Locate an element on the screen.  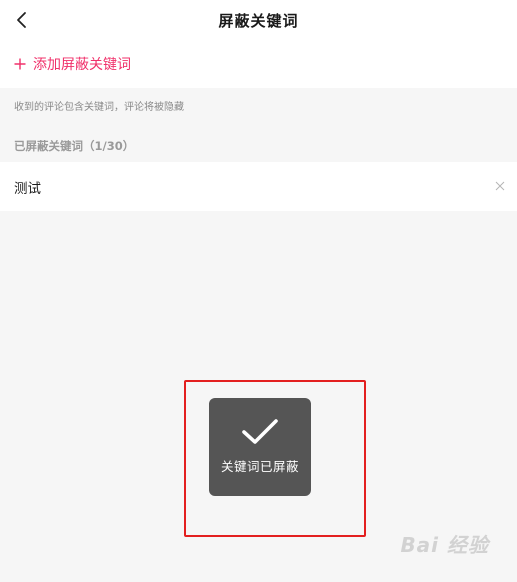
remove-keyword-button is located at coordinates (500, 186).